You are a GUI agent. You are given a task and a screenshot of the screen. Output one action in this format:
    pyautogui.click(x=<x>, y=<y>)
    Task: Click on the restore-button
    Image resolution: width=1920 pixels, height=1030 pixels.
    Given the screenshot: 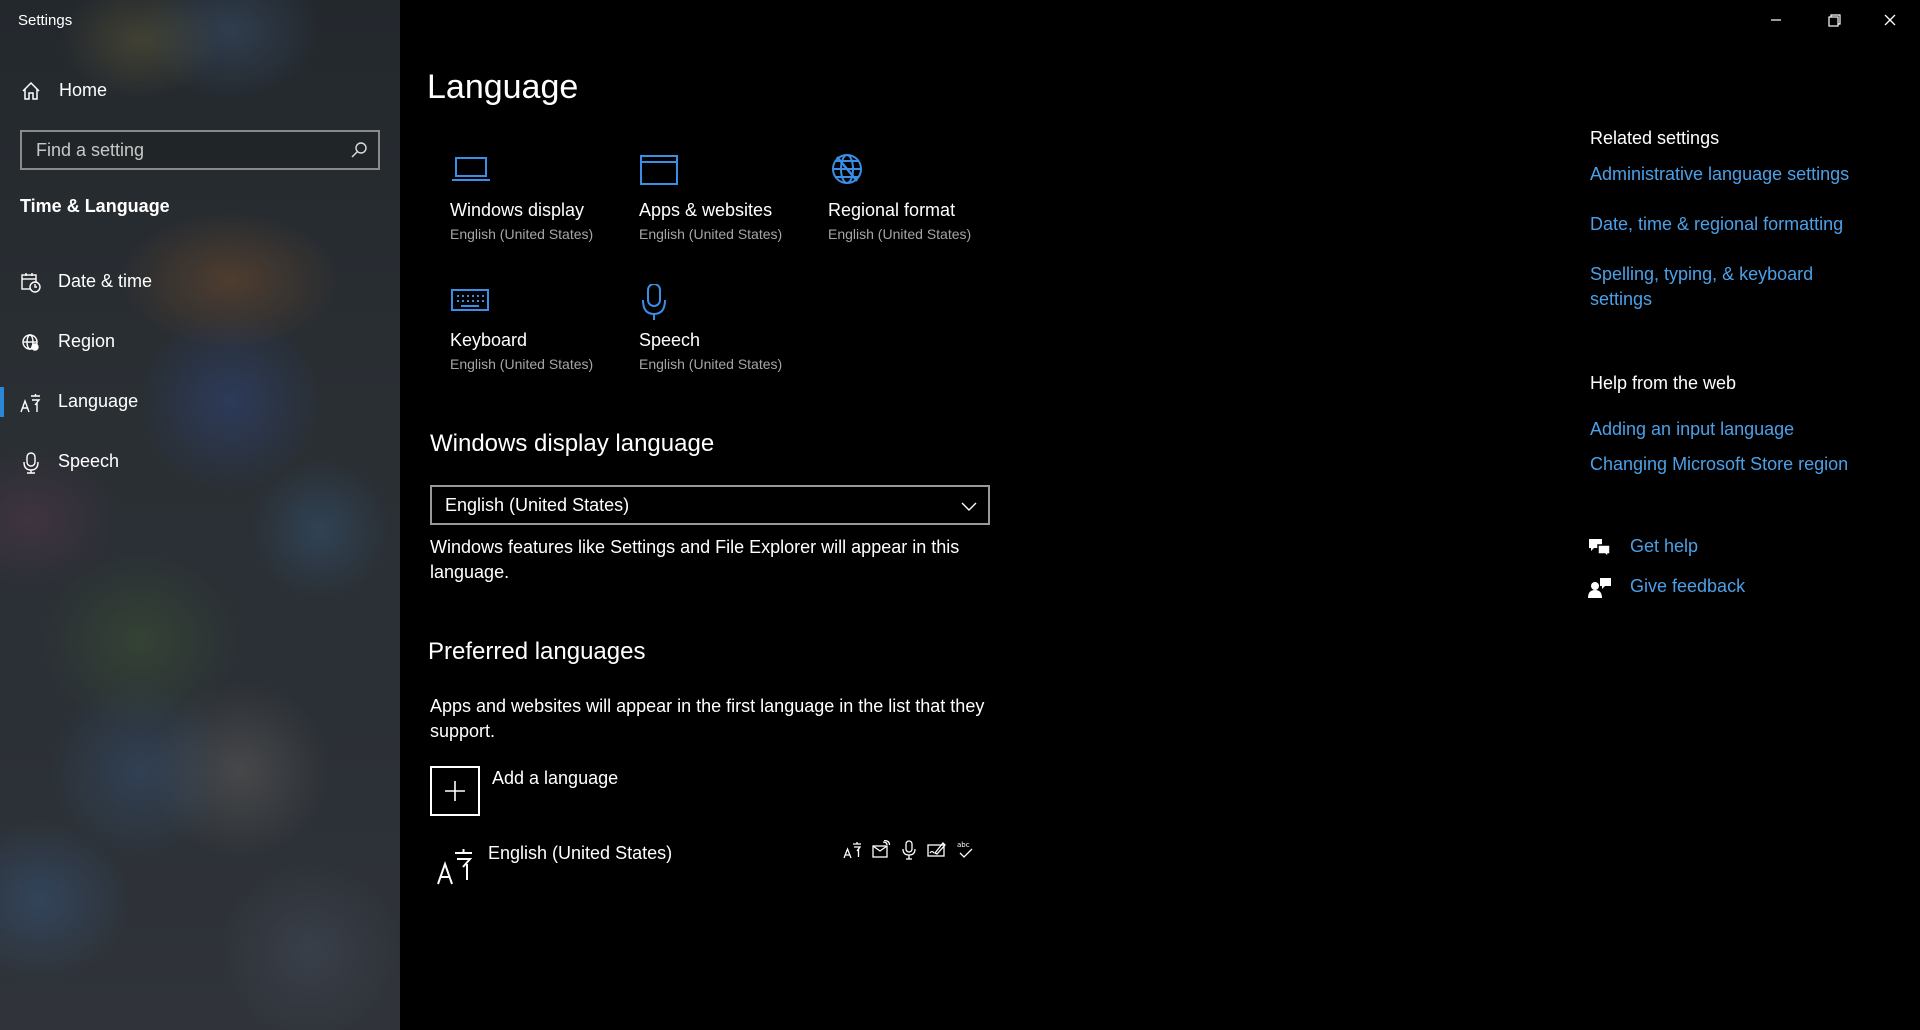 What is the action you would take?
    pyautogui.click(x=1834, y=20)
    